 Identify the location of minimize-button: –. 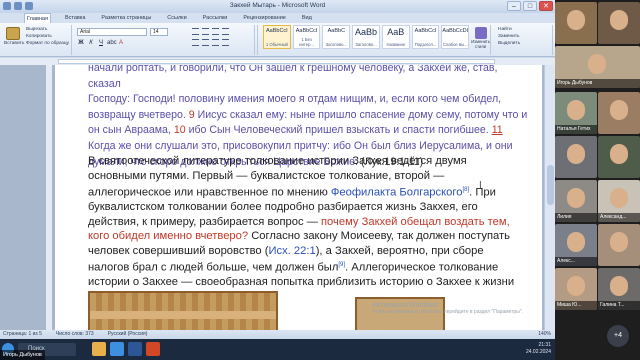
(514, 6).